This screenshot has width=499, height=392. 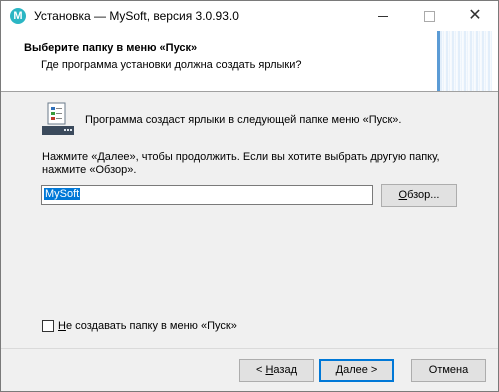 I want to click on minimize-button, so click(x=383, y=16).